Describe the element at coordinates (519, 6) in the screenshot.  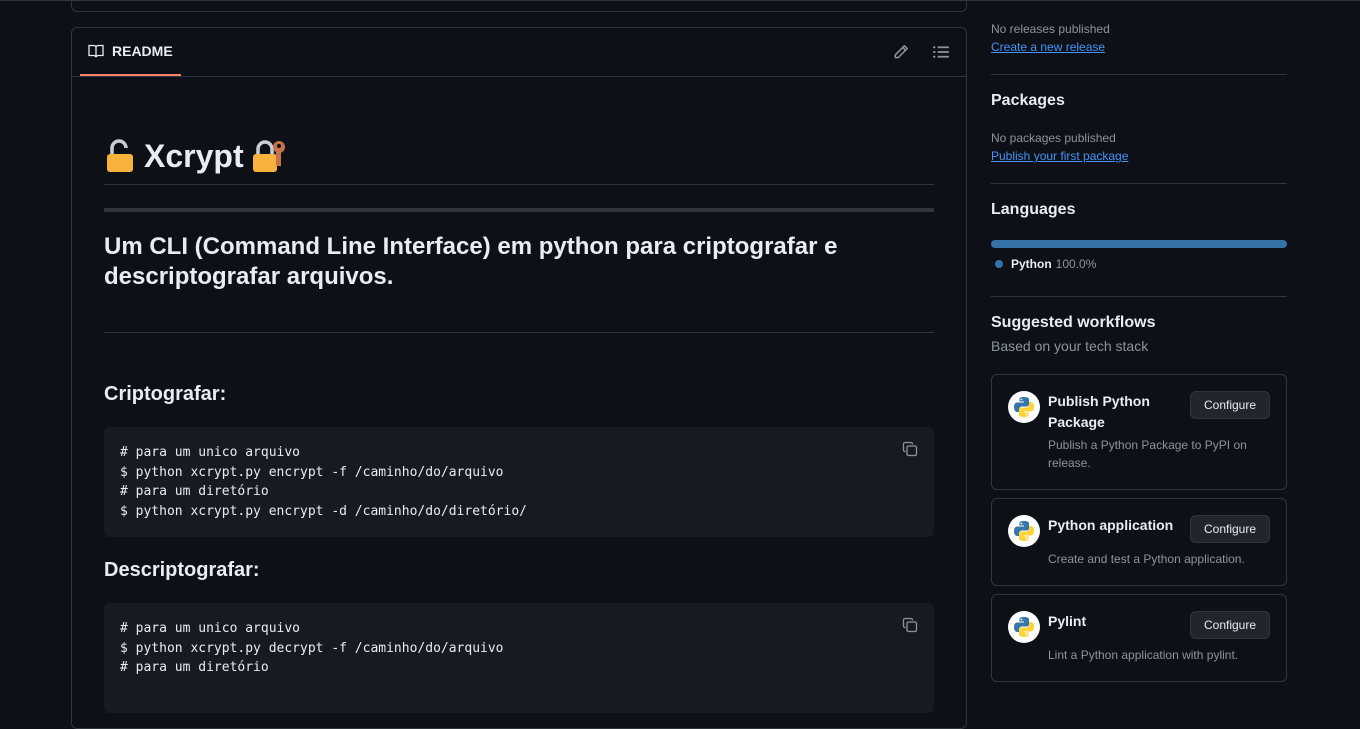
I see `previous-panel` at that location.